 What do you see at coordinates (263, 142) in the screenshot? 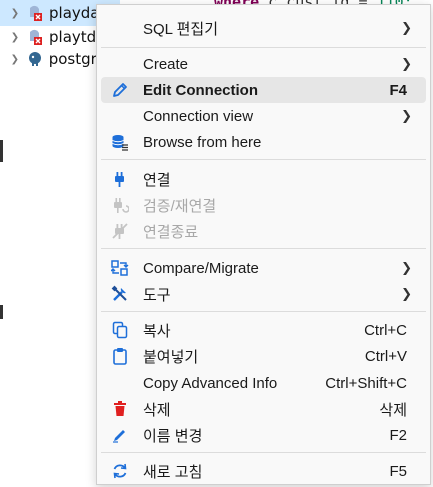
I see `menu-item-browse-from-here: Browse from here` at bounding box center [263, 142].